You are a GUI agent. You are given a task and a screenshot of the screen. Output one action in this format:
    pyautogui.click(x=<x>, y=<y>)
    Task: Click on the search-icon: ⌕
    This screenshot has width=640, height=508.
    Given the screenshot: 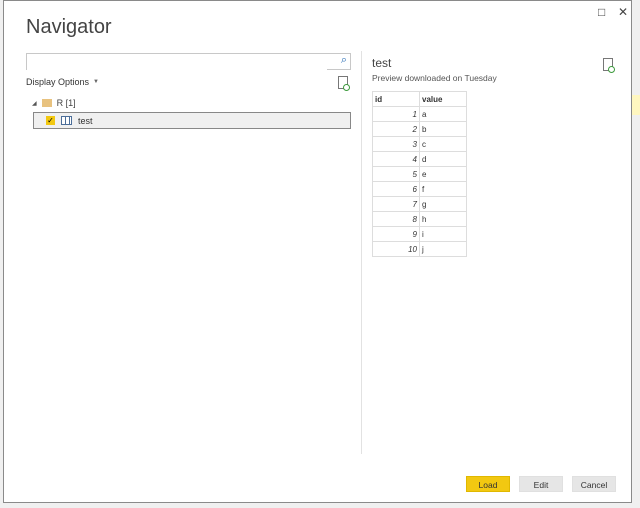 What is the action you would take?
    pyautogui.click(x=344, y=60)
    